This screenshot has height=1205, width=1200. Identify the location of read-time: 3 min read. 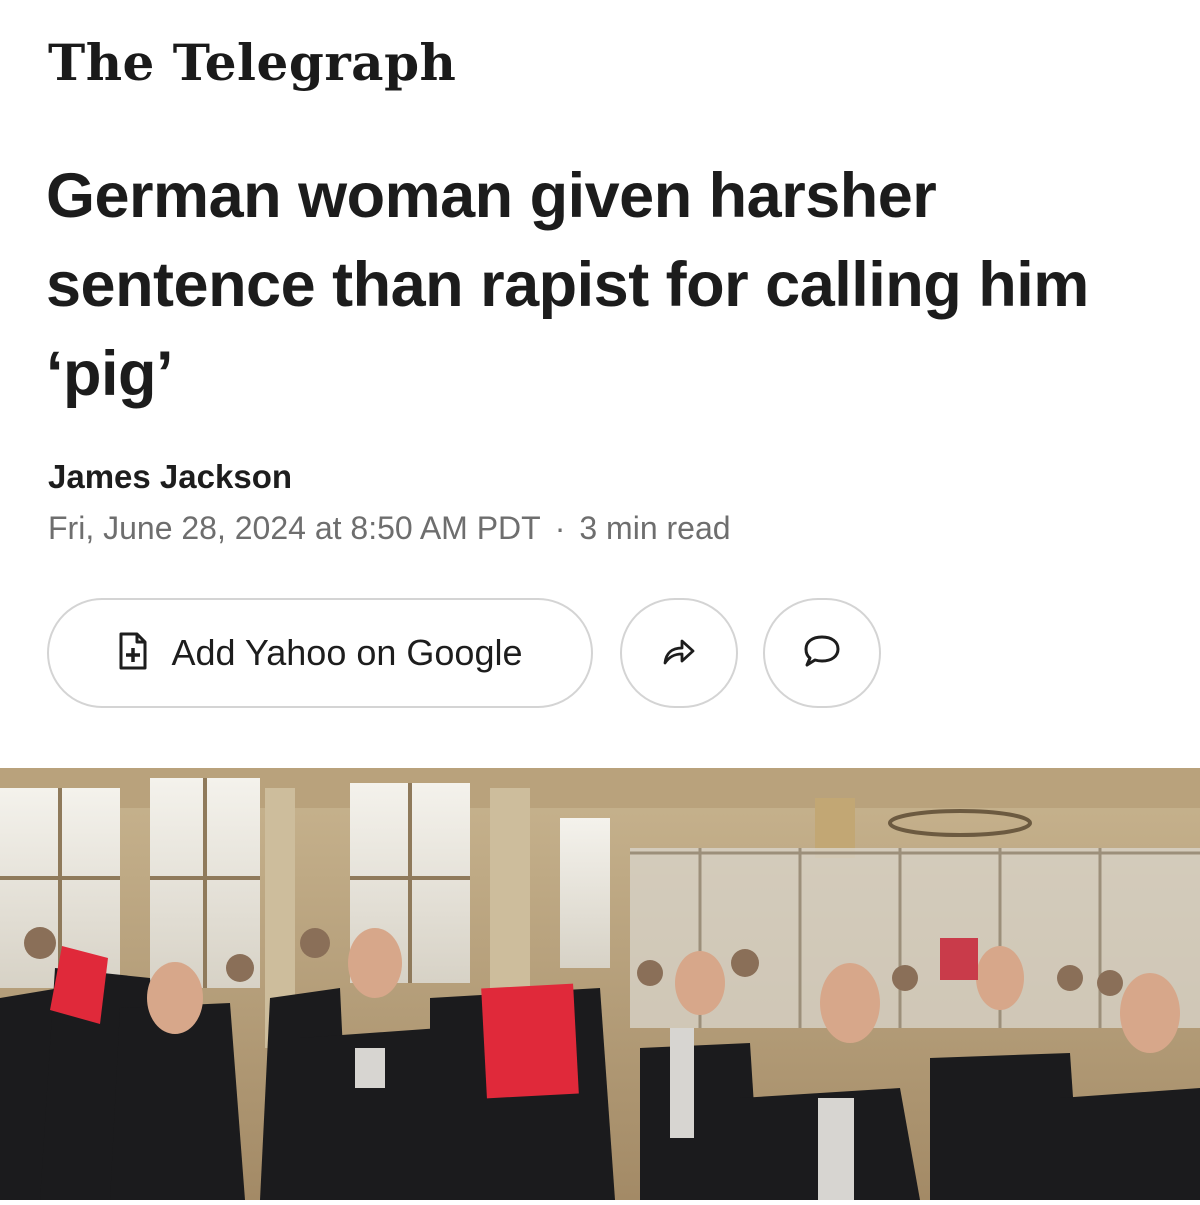
(655, 528).